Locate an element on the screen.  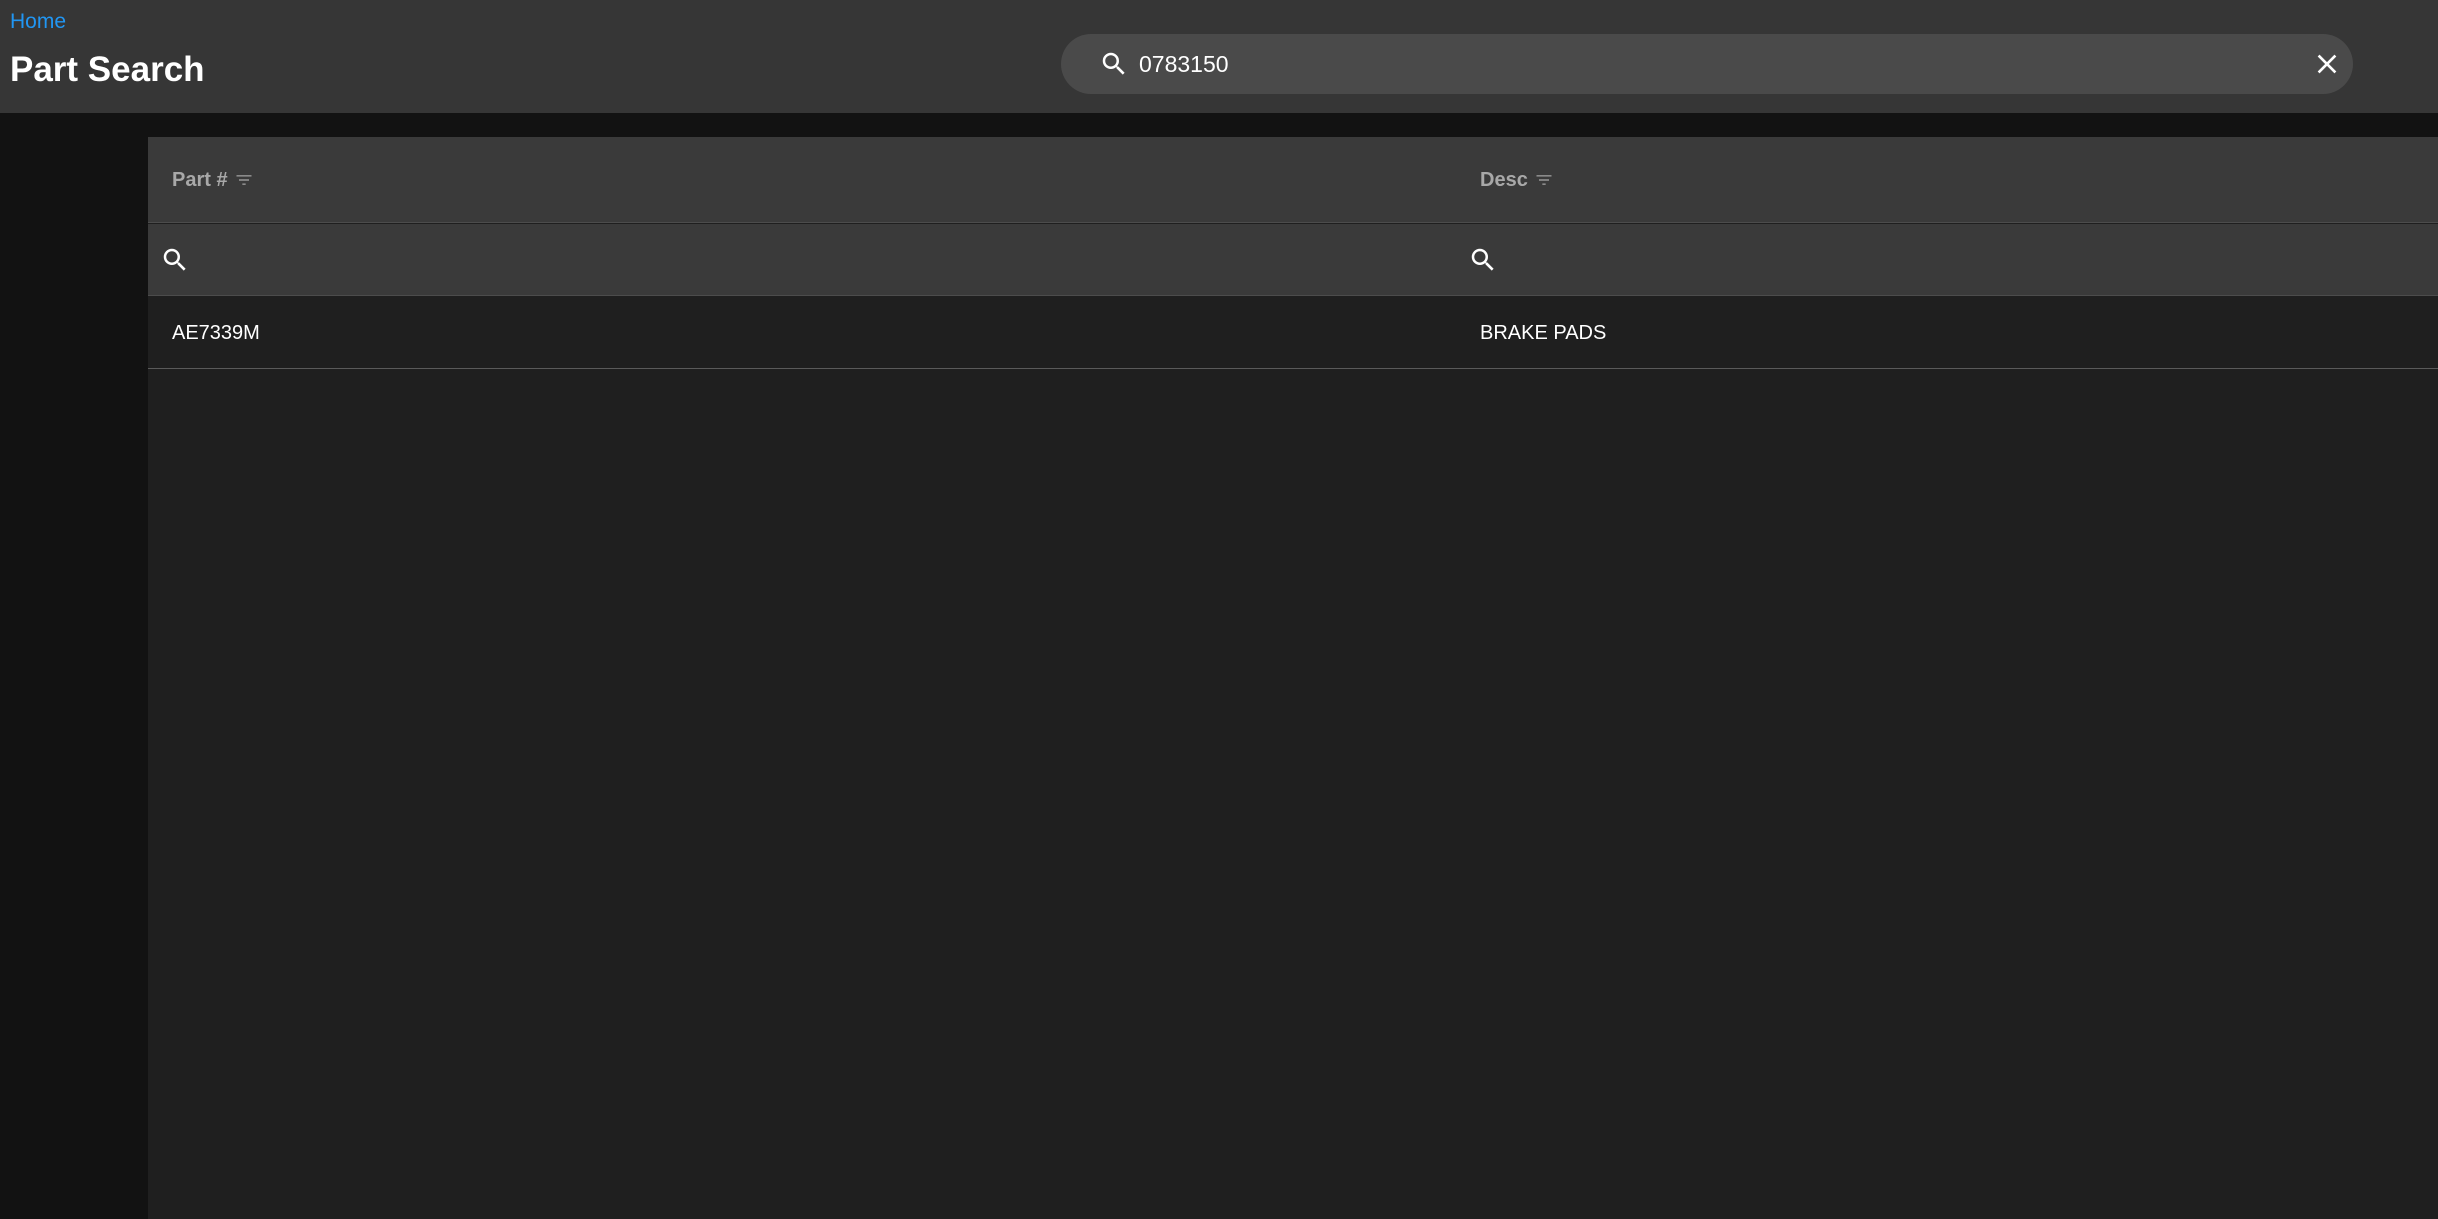
breadcrumb-home: Home is located at coordinates (38, 22).